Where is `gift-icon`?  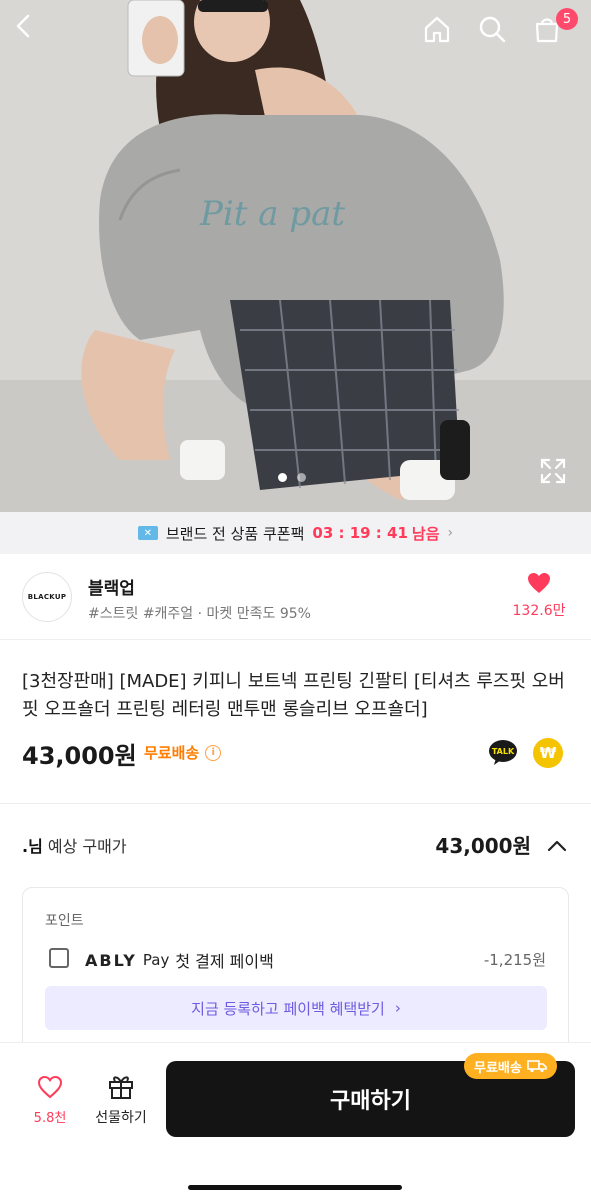
gift-icon is located at coordinates (121, 1087).